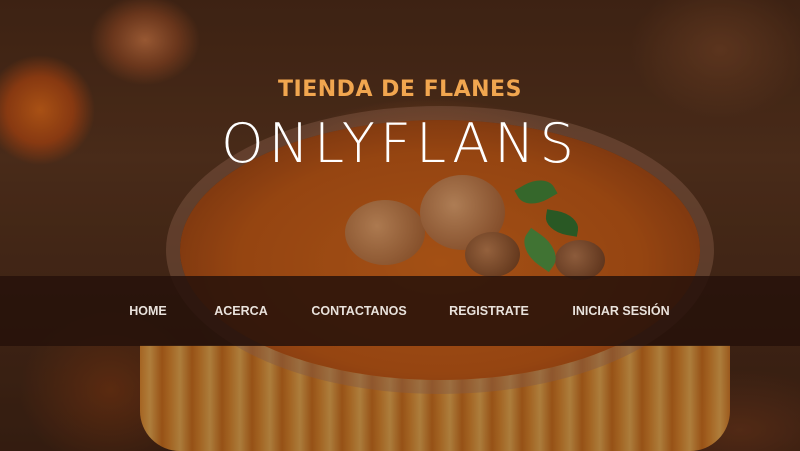 This screenshot has width=800, height=451. What do you see at coordinates (400, 89) in the screenshot?
I see `hero-subtitle: TIENDA DE FLANES` at bounding box center [400, 89].